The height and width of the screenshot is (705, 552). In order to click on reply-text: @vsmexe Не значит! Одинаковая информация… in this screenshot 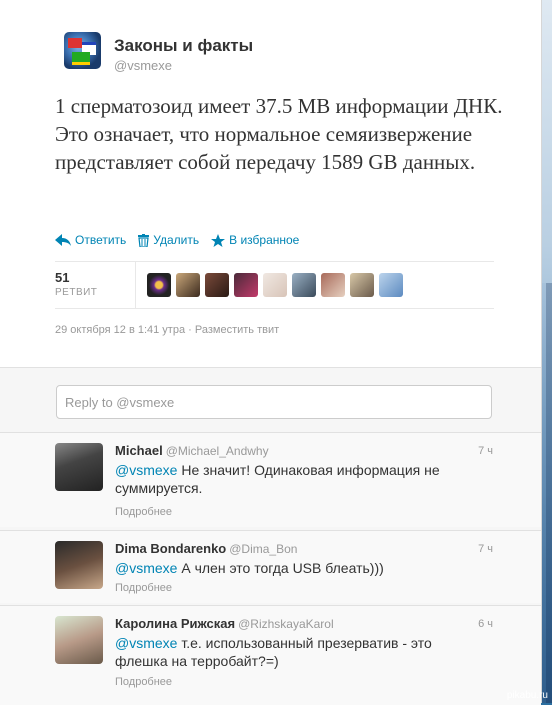, I will do `click(290, 479)`.